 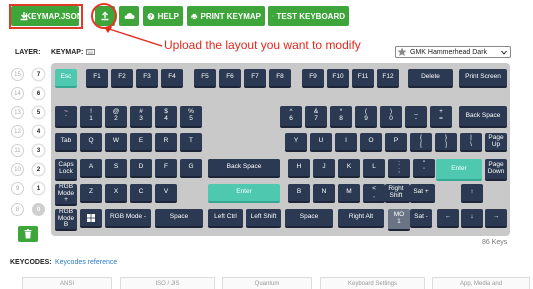 What do you see at coordinates (38, 188) in the screenshot?
I see `layer-1-button: 1` at bounding box center [38, 188].